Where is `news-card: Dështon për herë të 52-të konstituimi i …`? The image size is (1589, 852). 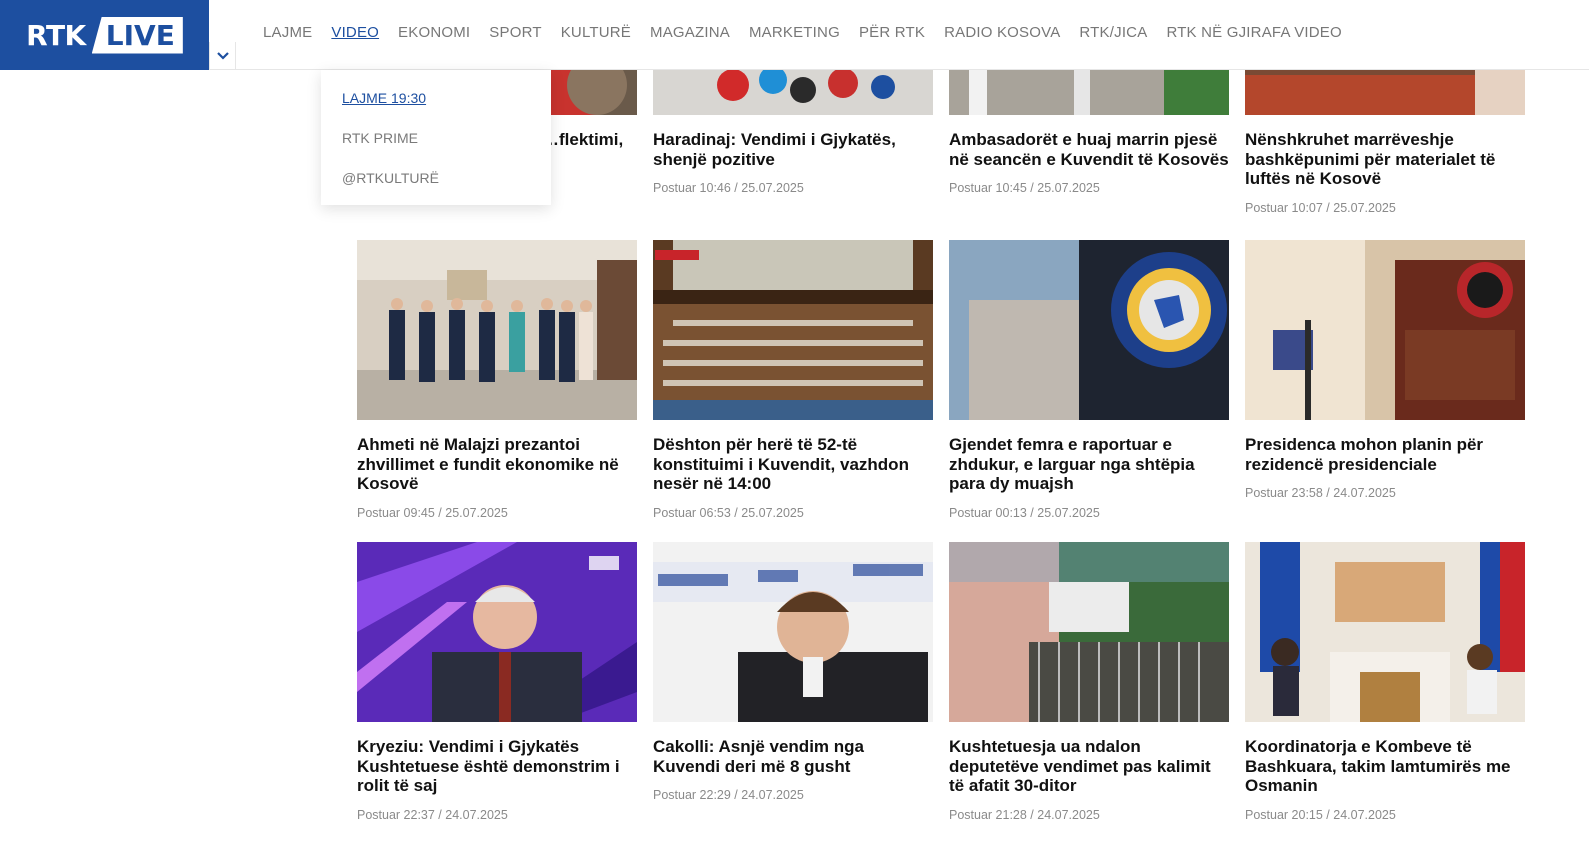 news-card: Dështon për herë të 52-të konstituimi i … is located at coordinates (793, 380).